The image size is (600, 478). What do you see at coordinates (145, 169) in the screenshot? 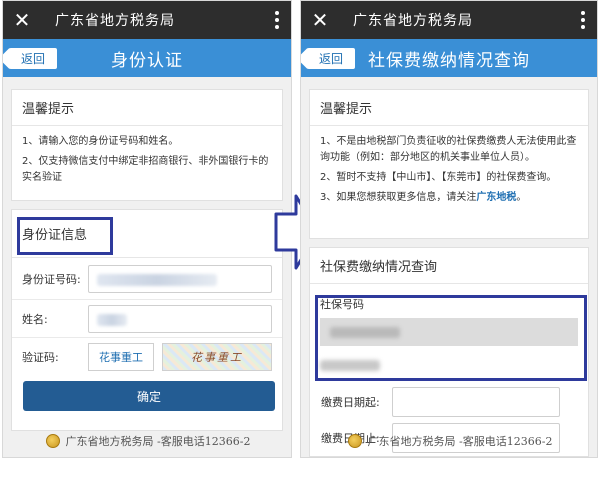
I see `tip-item: 2、仅支持微信支付中绑定非招商银行、非外国银行卡的实名验证` at bounding box center [145, 169].